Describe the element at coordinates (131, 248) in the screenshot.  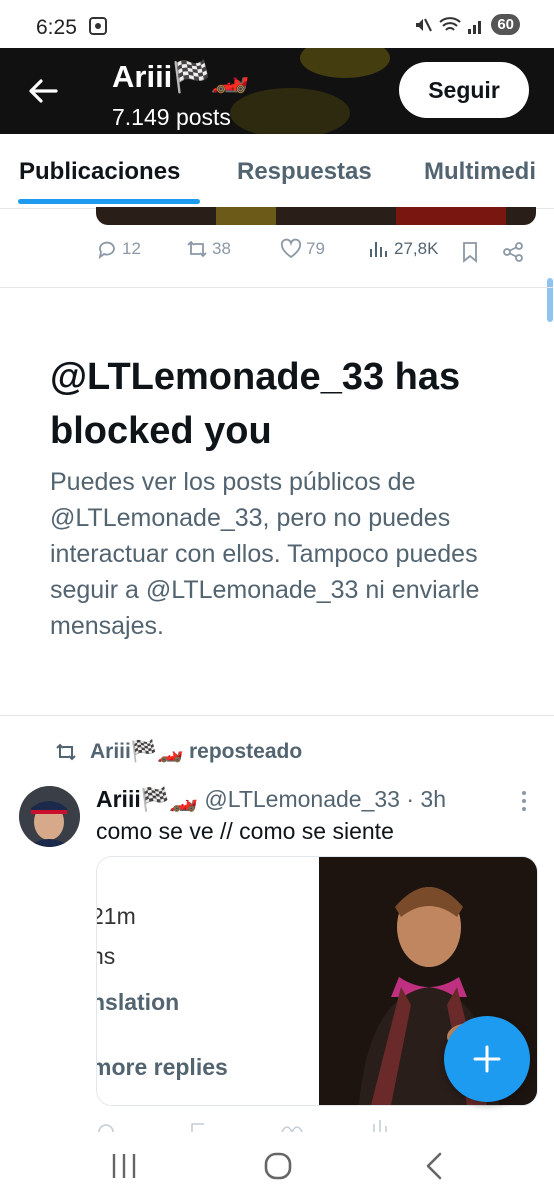
I see `reply-count: 12` at that location.